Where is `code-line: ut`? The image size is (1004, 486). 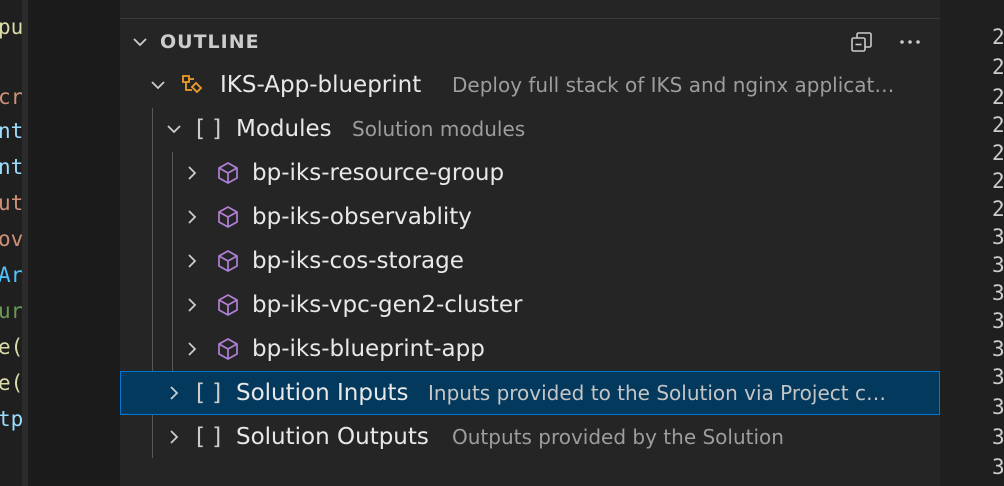 code-line: ut is located at coordinates (11, 203).